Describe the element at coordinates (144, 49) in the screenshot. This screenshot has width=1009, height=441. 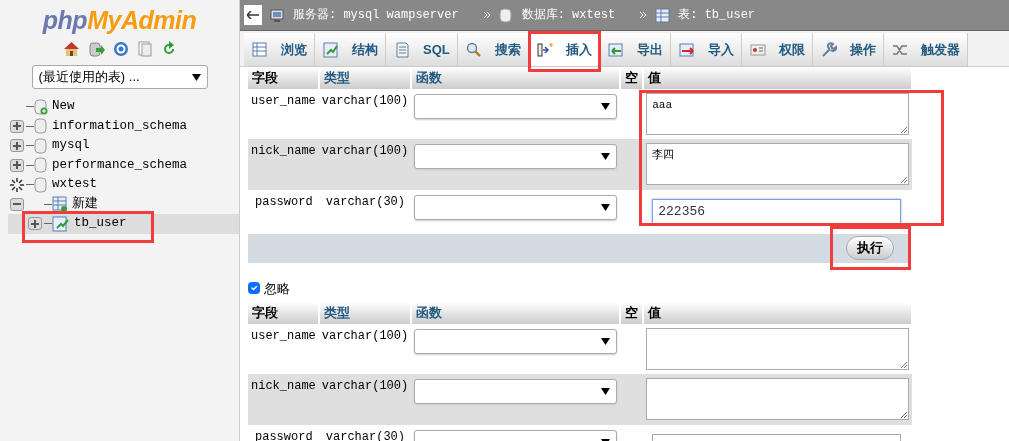
I see `document-icon` at that location.